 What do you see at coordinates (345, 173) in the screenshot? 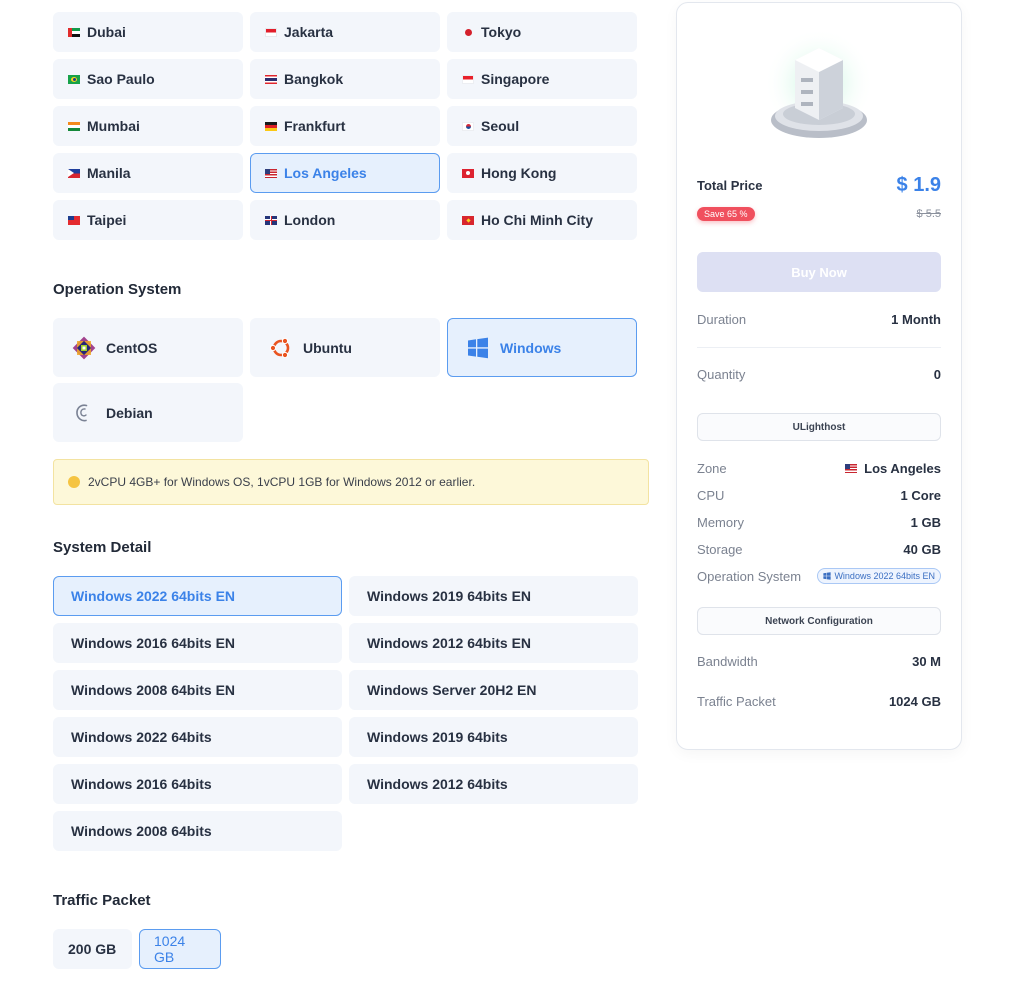
I see `location-los-angeles: Los Angeles` at bounding box center [345, 173].